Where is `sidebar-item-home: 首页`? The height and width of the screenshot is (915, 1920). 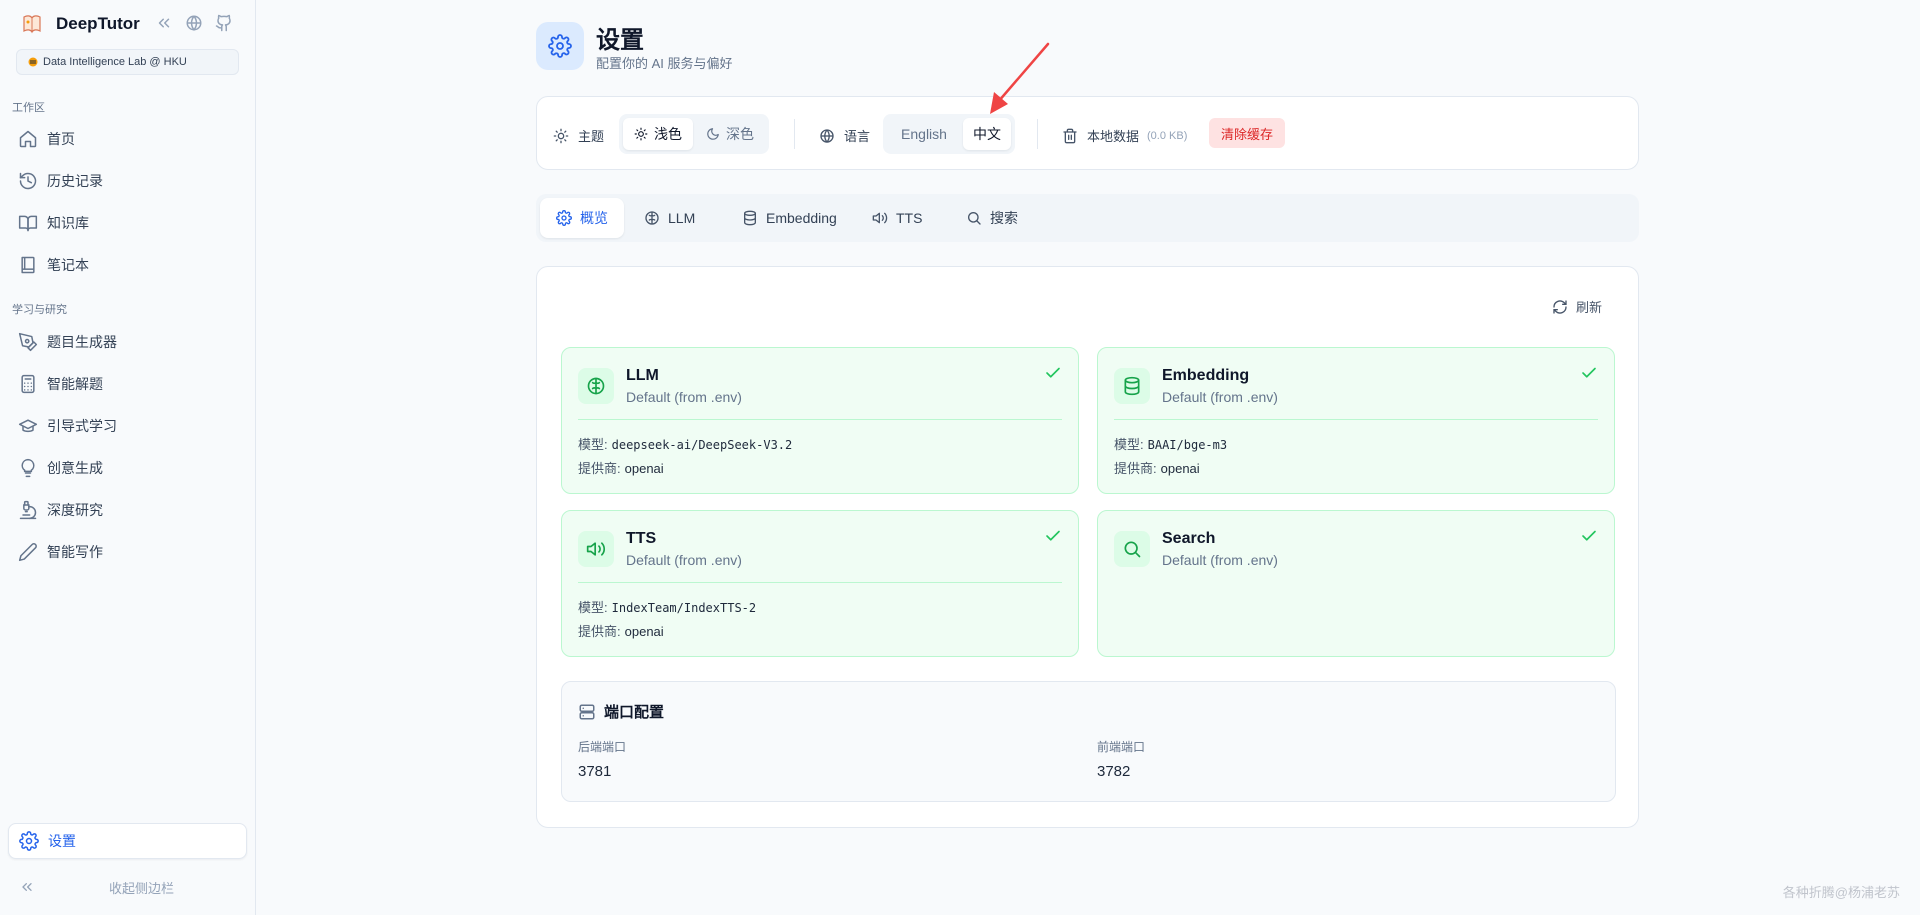 sidebar-item-home: 首页 is located at coordinates (127, 139).